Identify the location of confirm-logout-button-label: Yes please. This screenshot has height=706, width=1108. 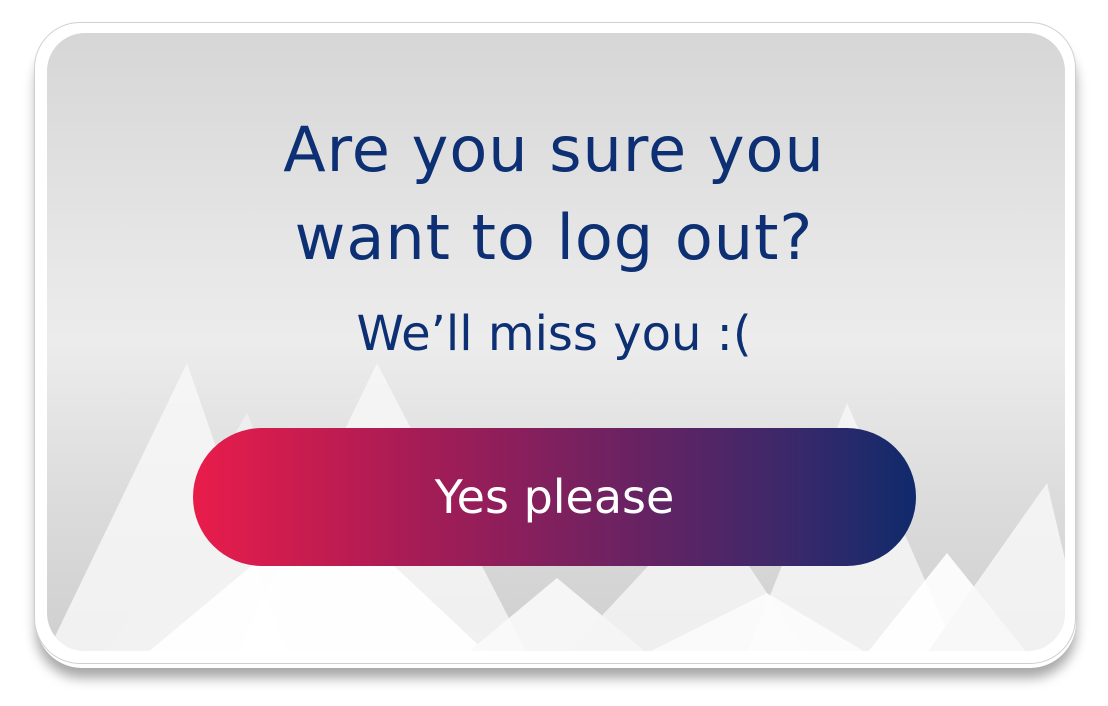
(554, 497).